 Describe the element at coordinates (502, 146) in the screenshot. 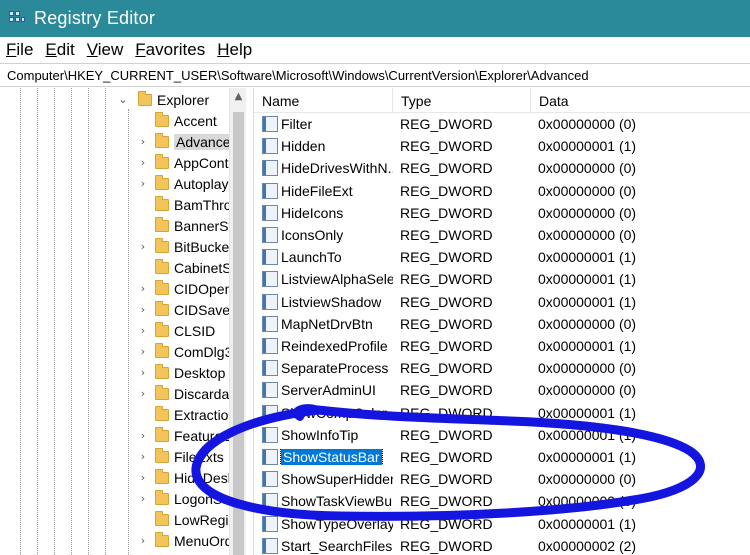

I see `list-item: Hidden REG_DWORD 0x00000001 (1)` at that location.